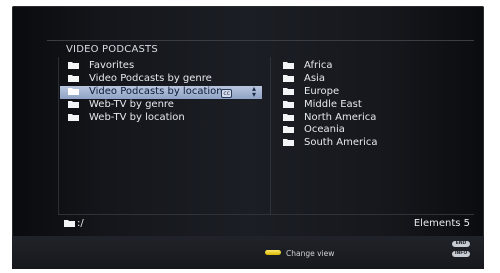 Image resolution: width=500 pixels, height=273 pixels. Describe the element at coordinates (137, 117) in the screenshot. I see `list-item-label: Web-TV by location` at that location.